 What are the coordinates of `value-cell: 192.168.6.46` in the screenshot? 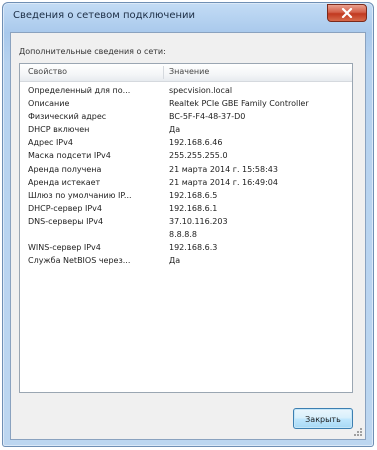 It's located at (196, 143).